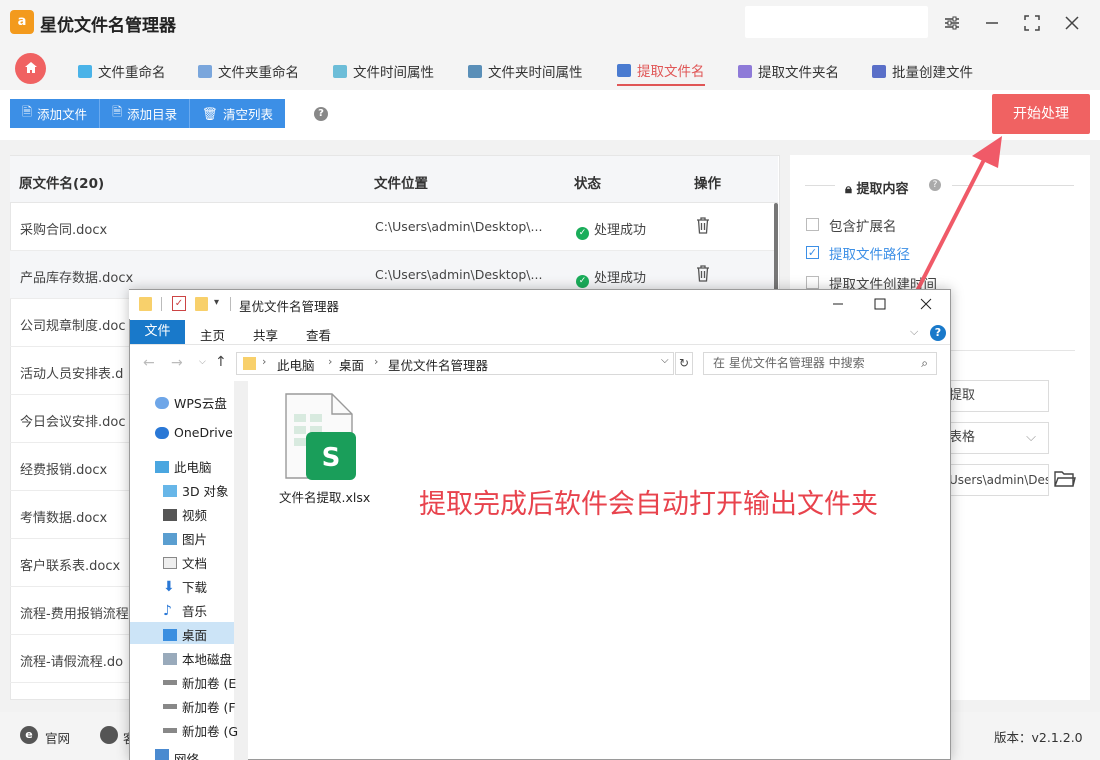 This screenshot has height=760, width=1100. What do you see at coordinates (57, 737) in the screenshot?
I see `website-link: 官网` at bounding box center [57, 737].